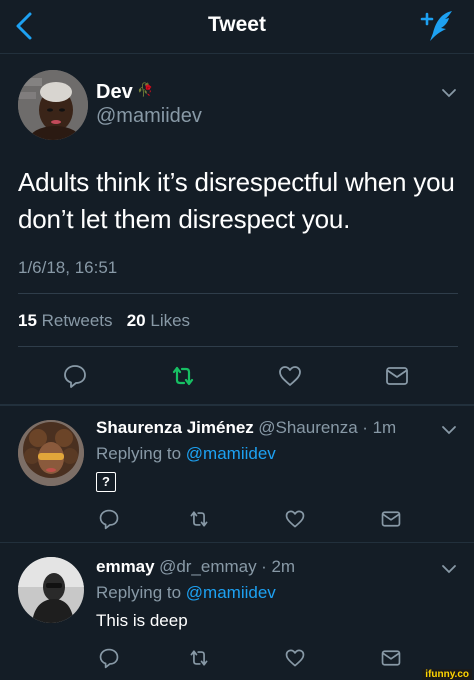 This screenshot has height=680, width=474. What do you see at coordinates (27, 320) in the screenshot?
I see `retweets-count: 15` at bounding box center [27, 320].